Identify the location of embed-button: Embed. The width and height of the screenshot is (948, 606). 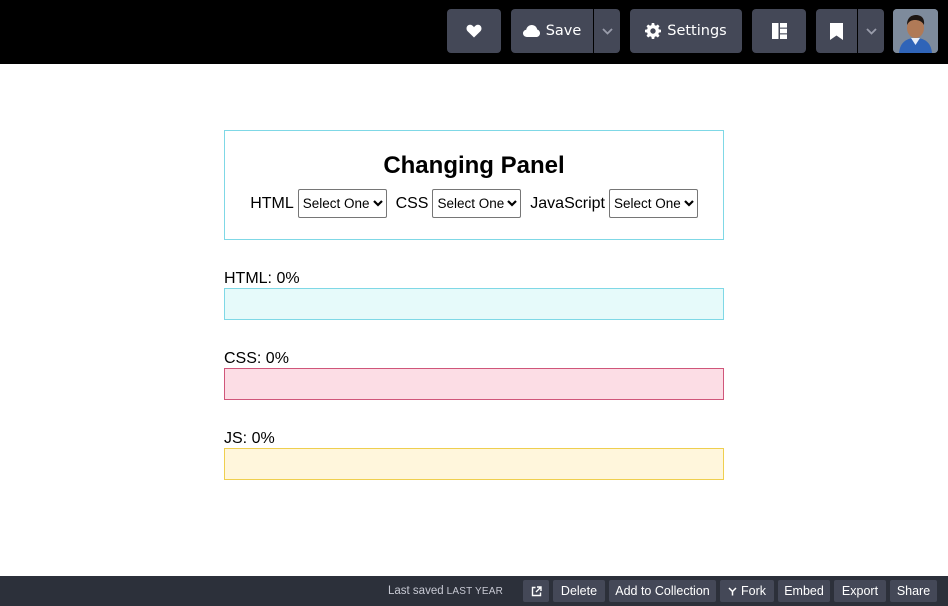
(804, 591).